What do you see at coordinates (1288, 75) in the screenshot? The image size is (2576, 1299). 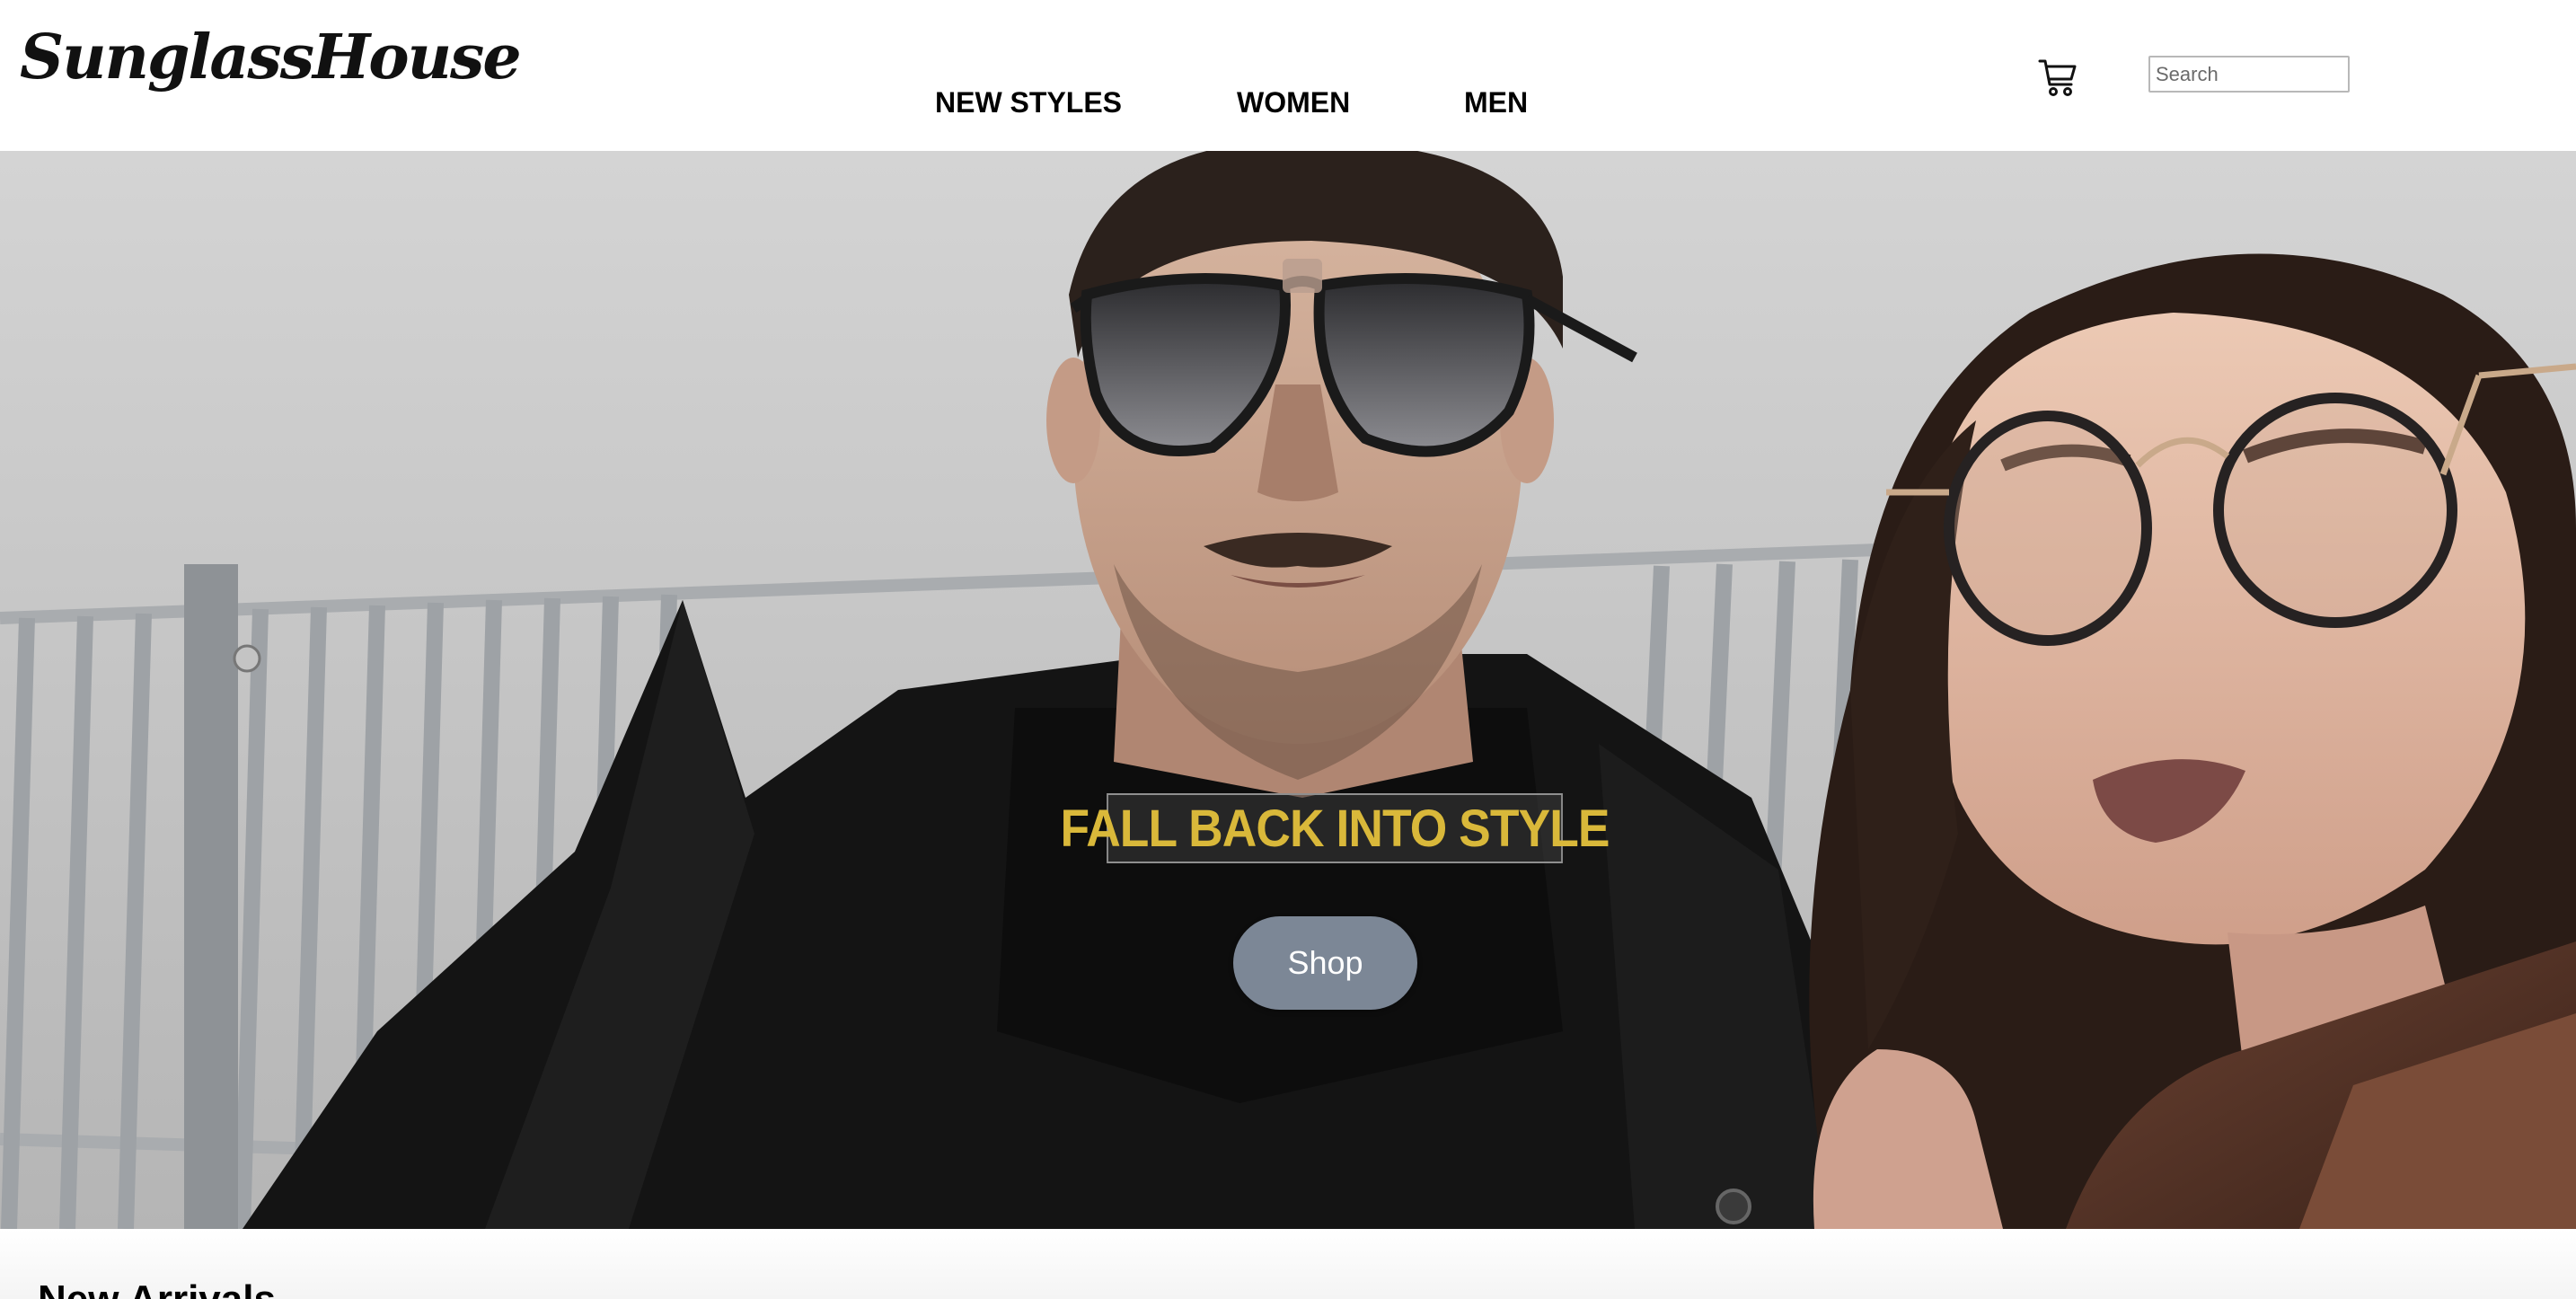 I see `site-header: SunglassHouse NEW STYLES WOMEN MEN` at bounding box center [1288, 75].